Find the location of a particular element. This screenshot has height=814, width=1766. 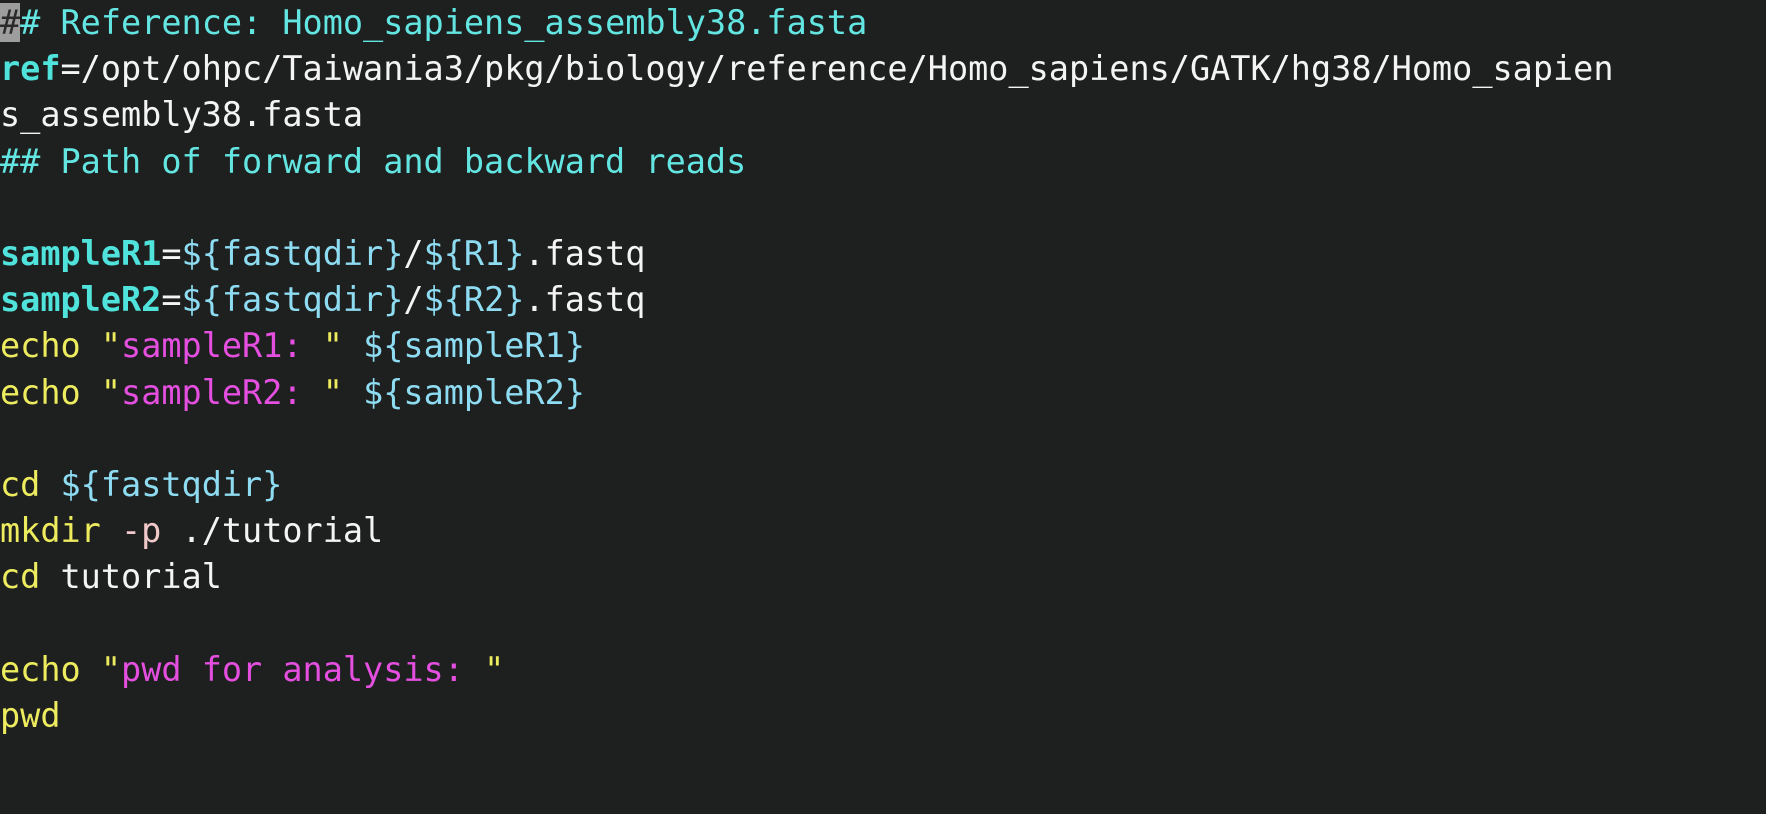

text-cursor: # is located at coordinates (10, 22).